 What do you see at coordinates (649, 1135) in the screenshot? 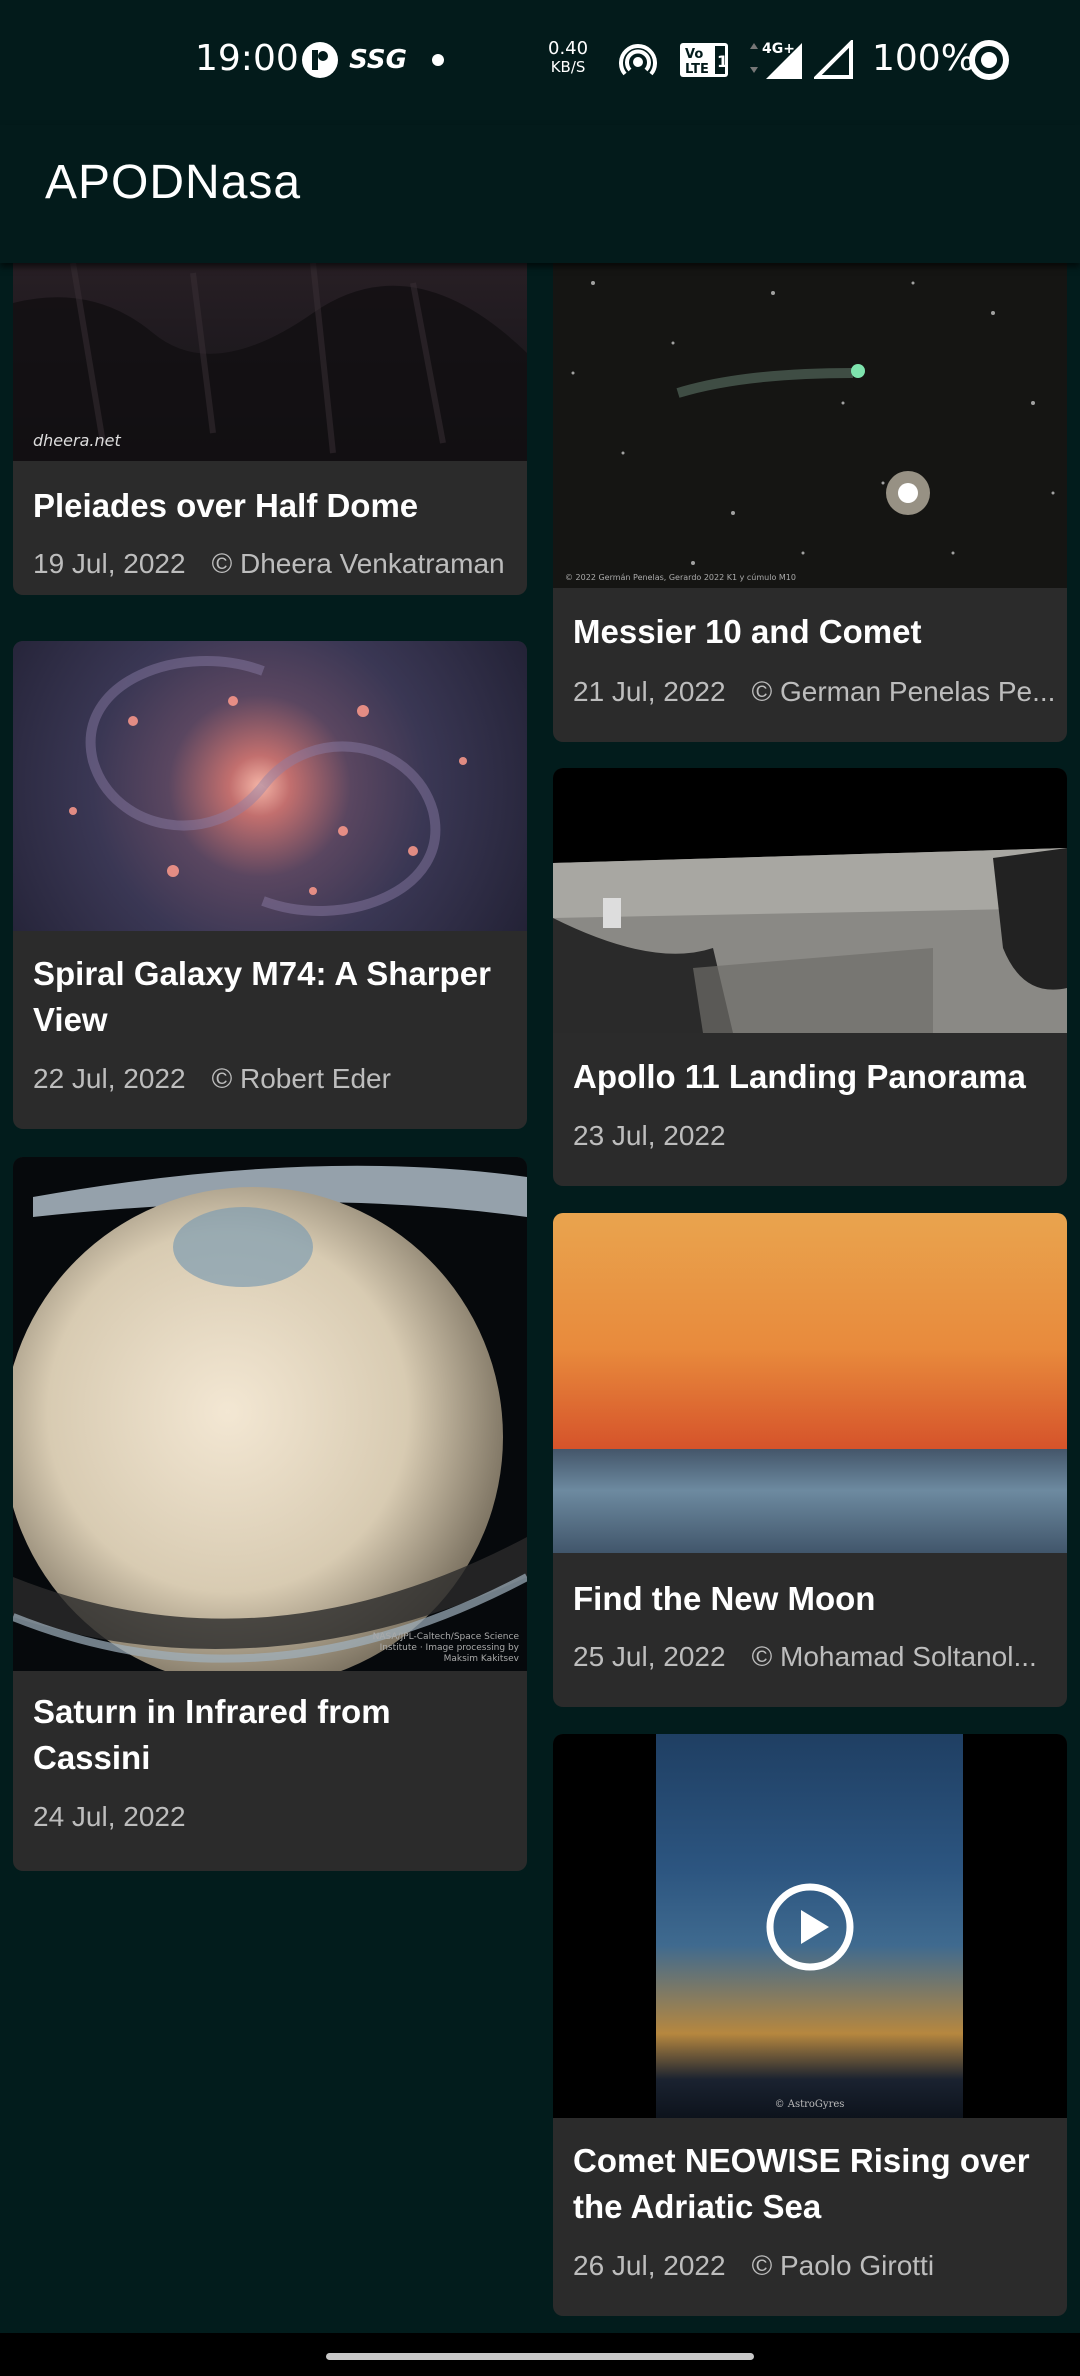
I see `card-date: 23 Jul, 2022` at bounding box center [649, 1135].